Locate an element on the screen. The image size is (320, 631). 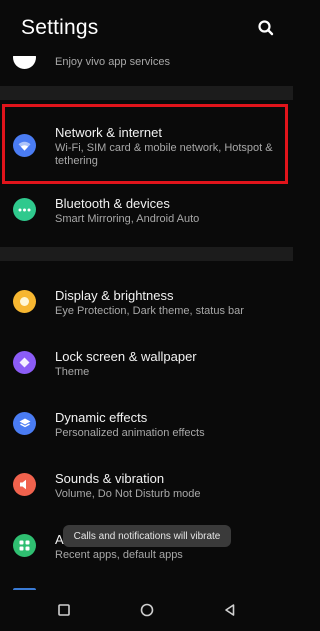
search-icon is located at coordinates (266, 28).